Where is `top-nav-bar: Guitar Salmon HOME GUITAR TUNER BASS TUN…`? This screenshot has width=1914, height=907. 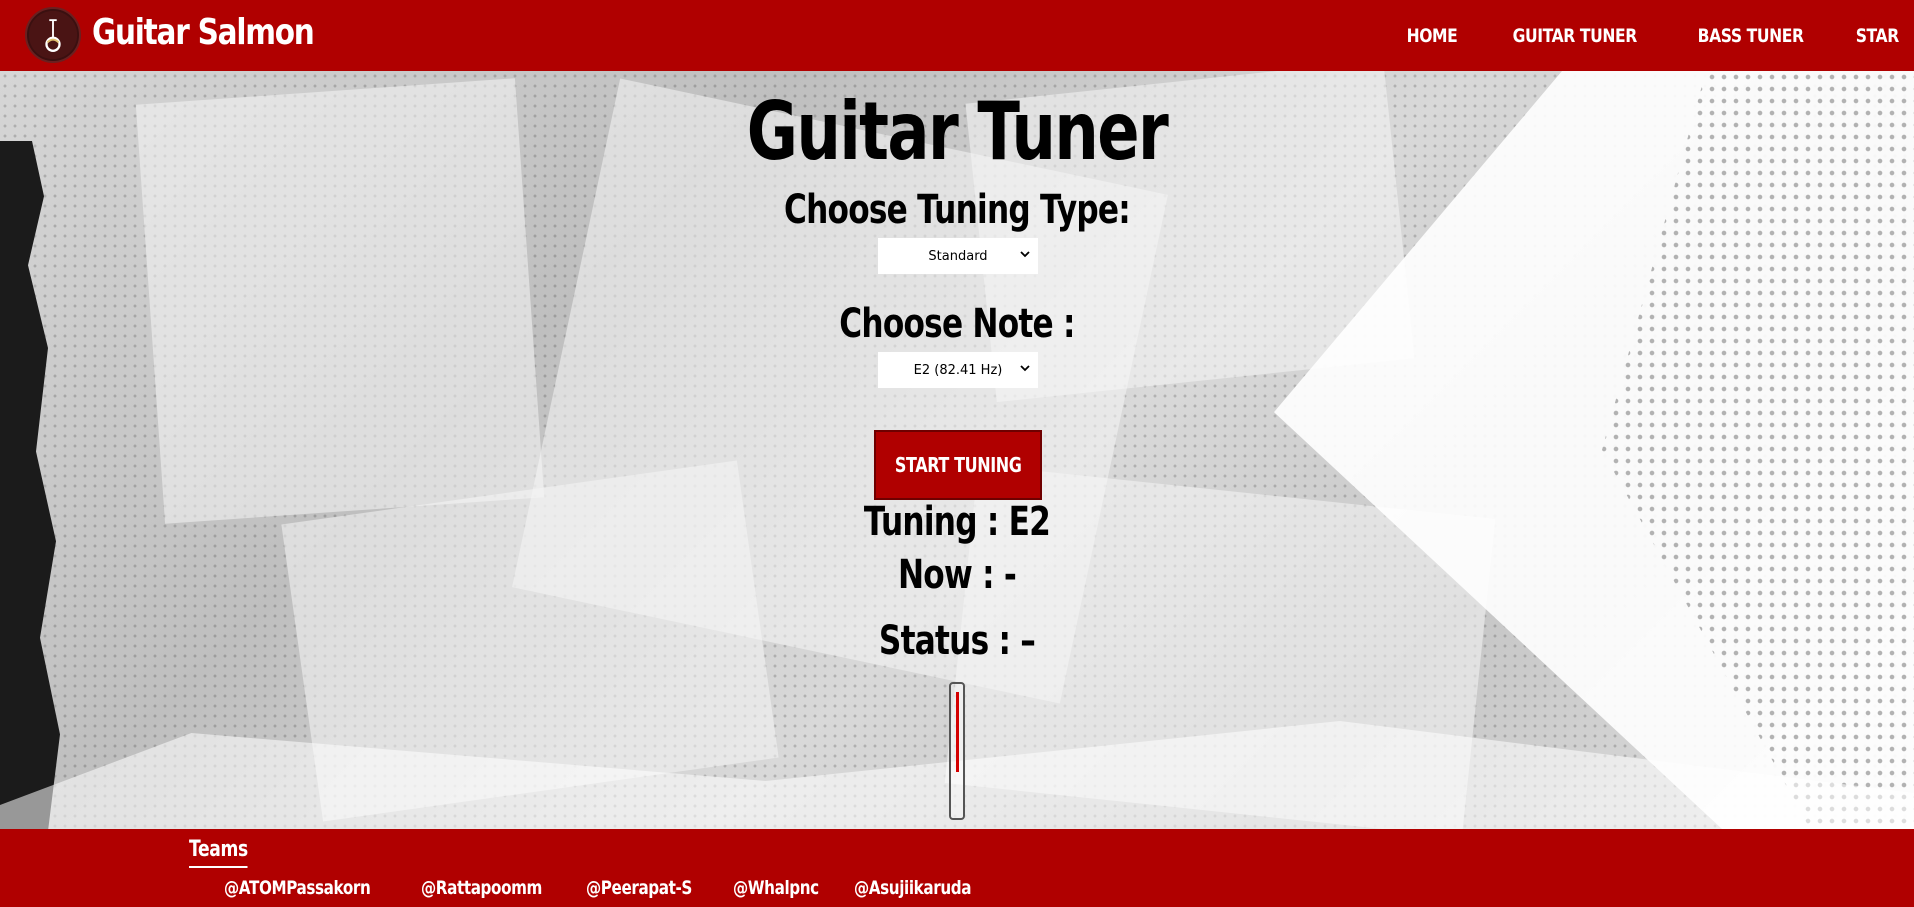
top-nav-bar: Guitar Salmon HOME GUITAR TUNER BASS TUN… is located at coordinates (957, 35).